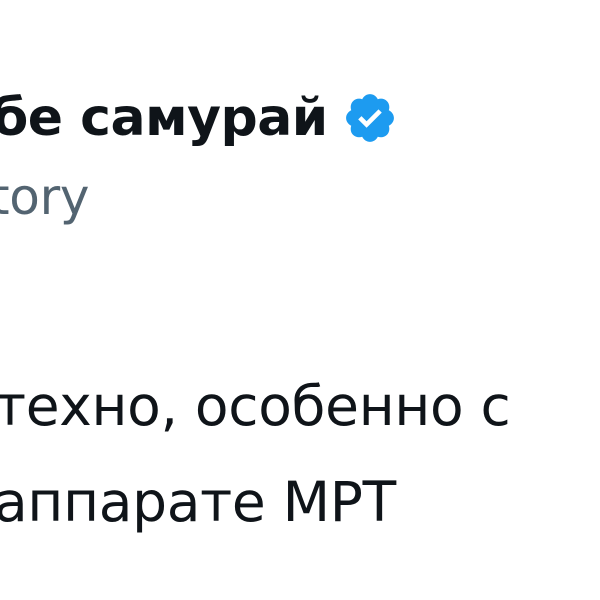 This screenshot has height=600, width=600. What do you see at coordinates (198, 502) in the screenshot?
I see `tweet-text-line: аппарате МРТ` at bounding box center [198, 502].